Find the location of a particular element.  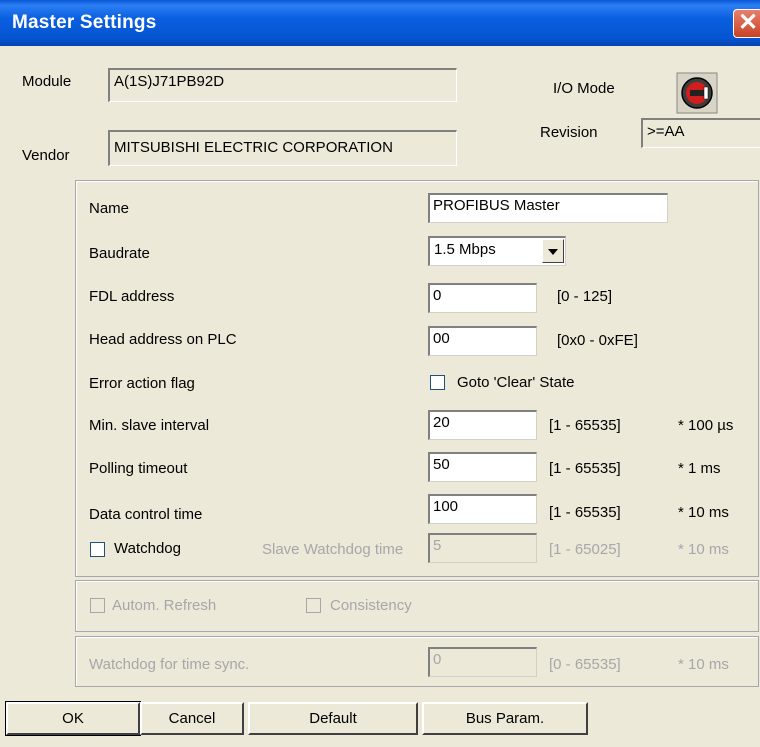

head-address-input: 00 is located at coordinates (482, 341).